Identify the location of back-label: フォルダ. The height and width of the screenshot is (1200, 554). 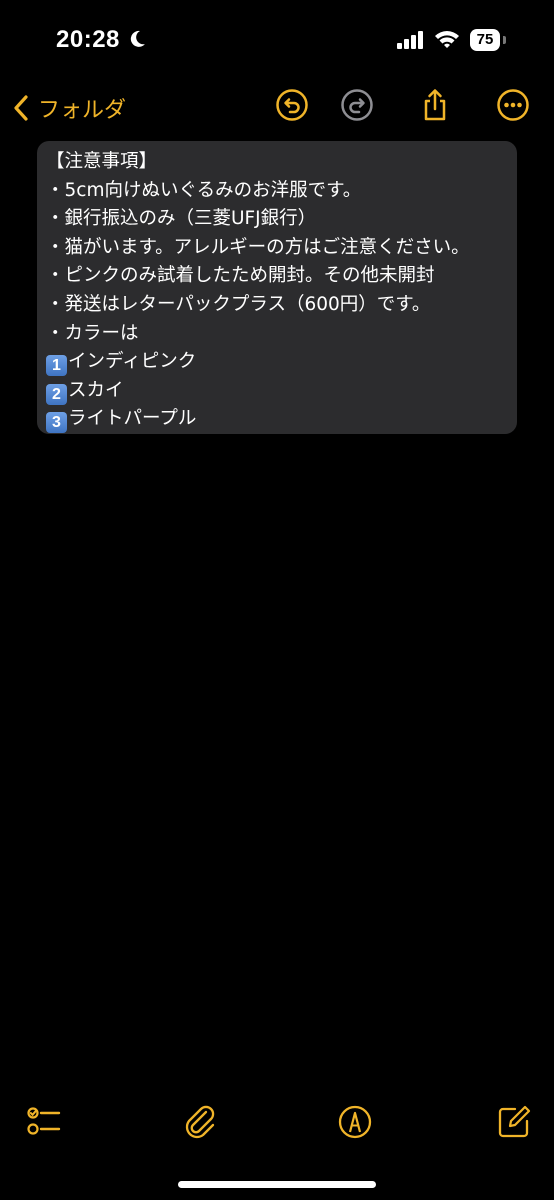
(82, 110).